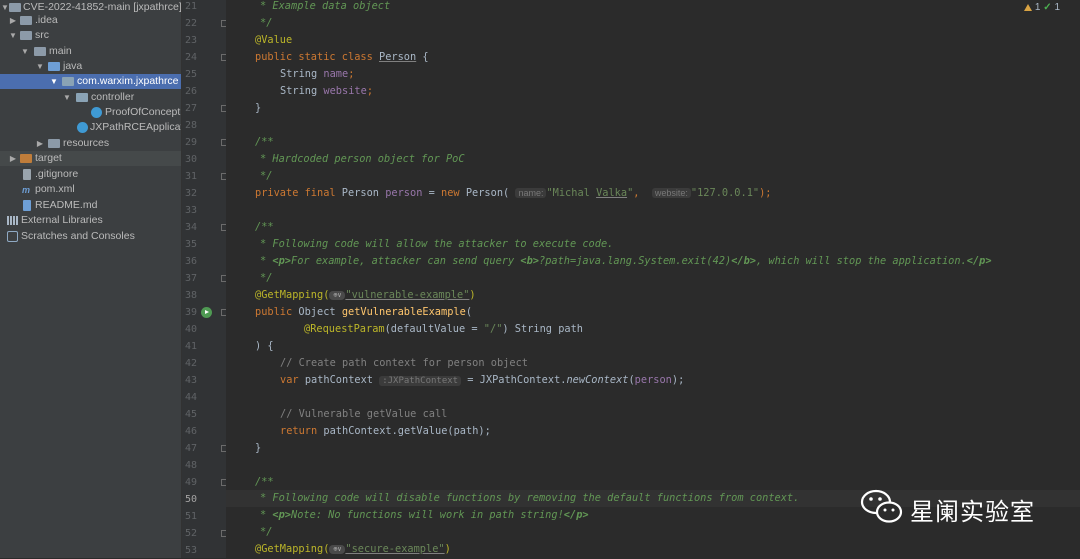  I want to click on code-line-26: String website;, so click(326, 91).